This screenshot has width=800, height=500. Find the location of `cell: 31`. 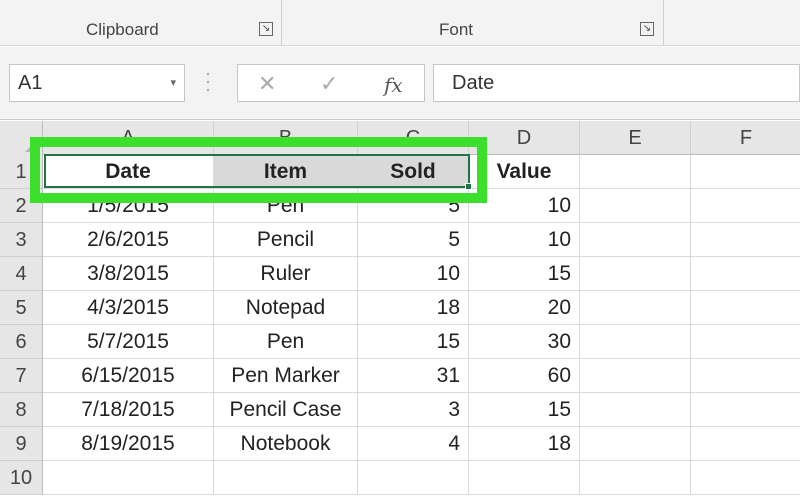

cell: 31 is located at coordinates (413, 376).